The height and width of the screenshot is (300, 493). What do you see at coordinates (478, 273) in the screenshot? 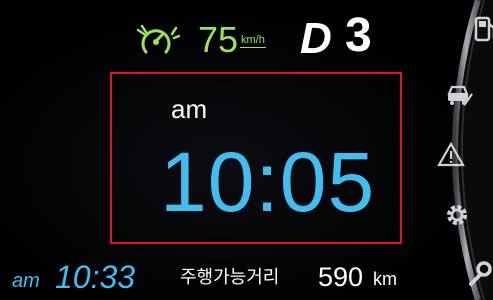
I see `wrench-icon` at bounding box center [478, 273].